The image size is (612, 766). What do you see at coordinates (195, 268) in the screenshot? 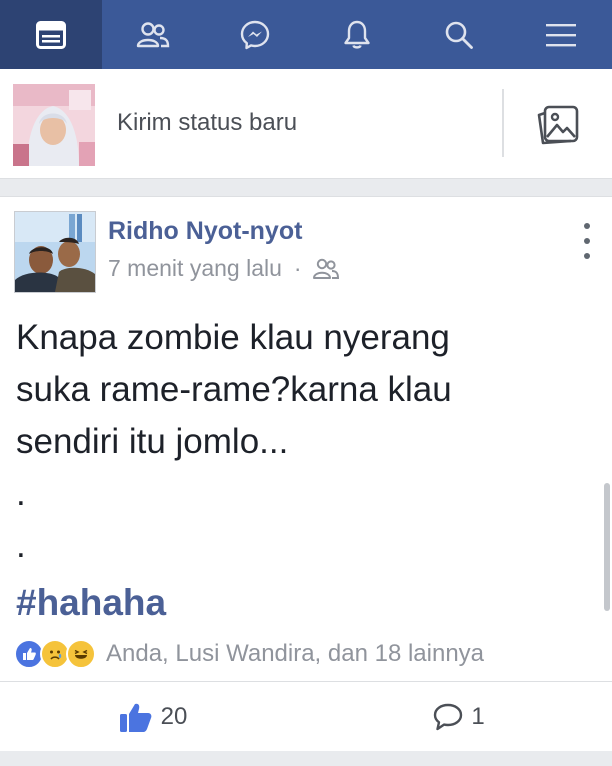
I see `post-timestamp: 7 menit yang lalu` at bounding box center [195, 268].